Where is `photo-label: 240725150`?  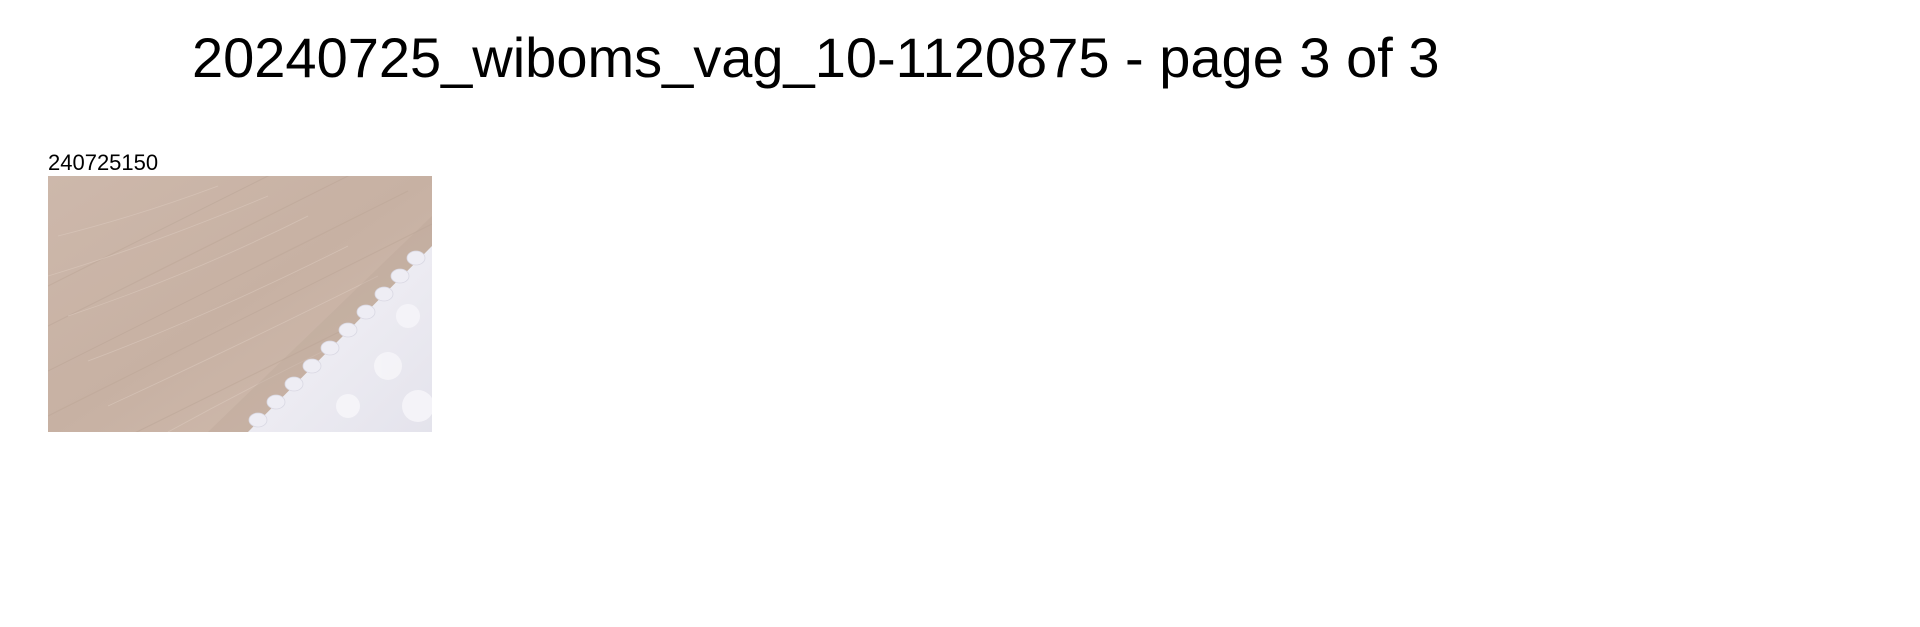
photo-label: 240725150 is located at coordinates (103, 162).